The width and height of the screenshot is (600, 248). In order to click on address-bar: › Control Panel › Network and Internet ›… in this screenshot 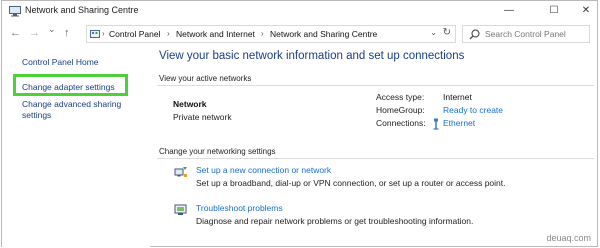, I will do `click(271, 34)`.